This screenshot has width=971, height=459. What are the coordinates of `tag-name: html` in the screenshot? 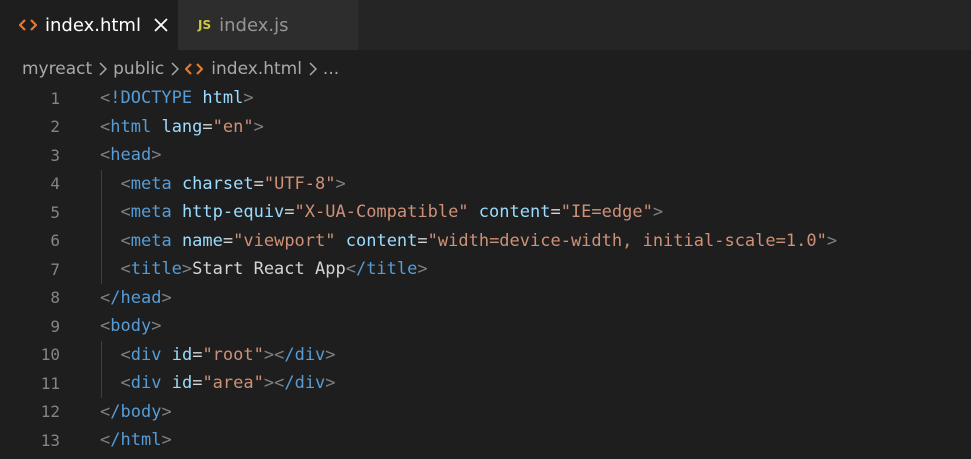 It's located at (131, 126).